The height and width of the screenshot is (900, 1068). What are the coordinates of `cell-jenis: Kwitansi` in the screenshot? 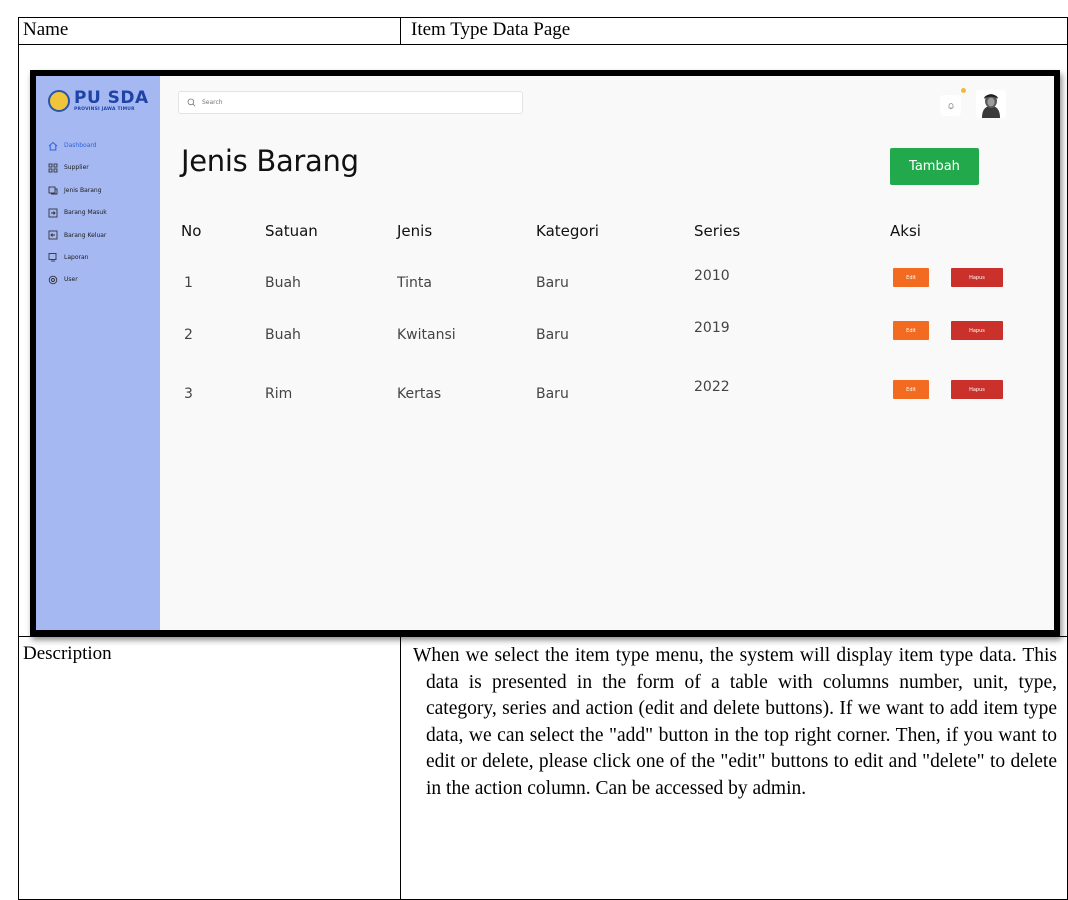 It's located at (426, 335).